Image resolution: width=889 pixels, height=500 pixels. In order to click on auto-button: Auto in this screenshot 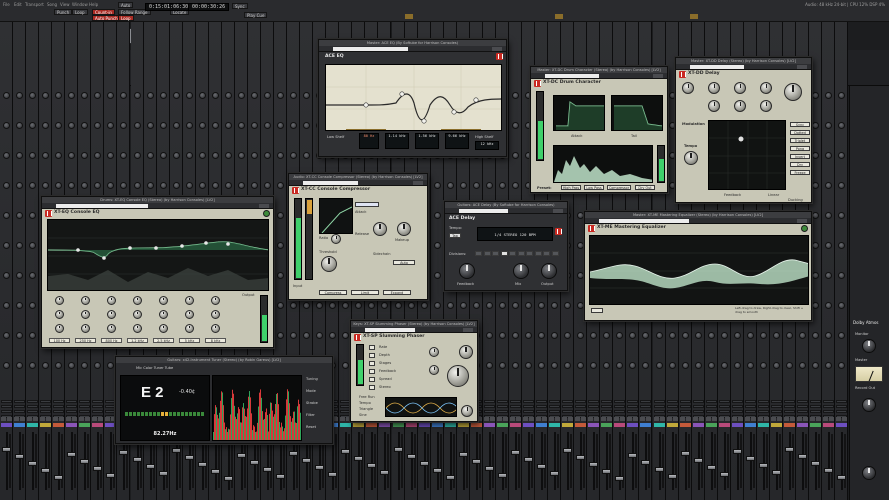, I will do `click(126, 5)`.